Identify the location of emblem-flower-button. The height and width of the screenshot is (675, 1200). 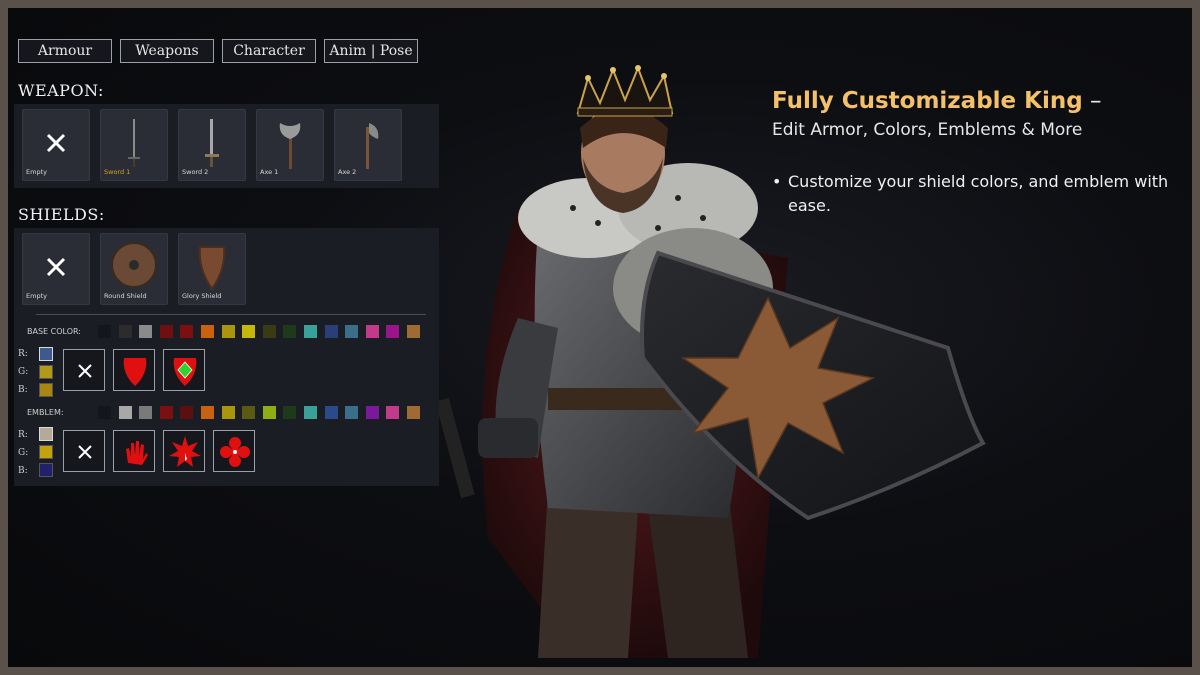
(234, 451).